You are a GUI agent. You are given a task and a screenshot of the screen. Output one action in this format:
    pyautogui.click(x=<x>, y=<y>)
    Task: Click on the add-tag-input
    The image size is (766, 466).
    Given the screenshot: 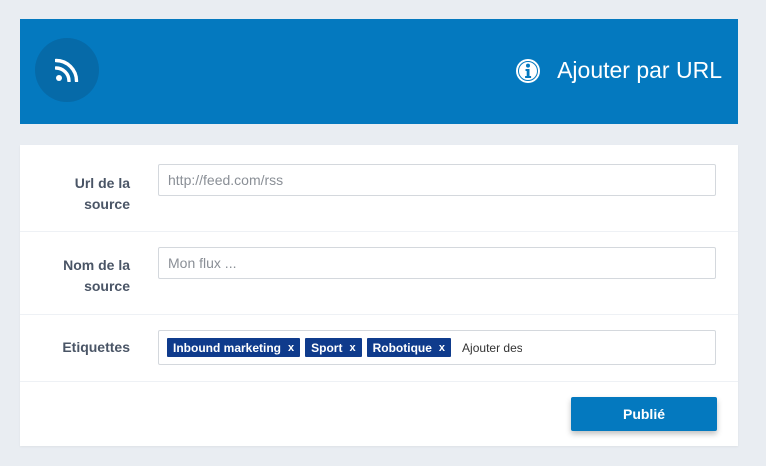 What is the action you would take?
    pyautogui.click(x=489, y=347)
    